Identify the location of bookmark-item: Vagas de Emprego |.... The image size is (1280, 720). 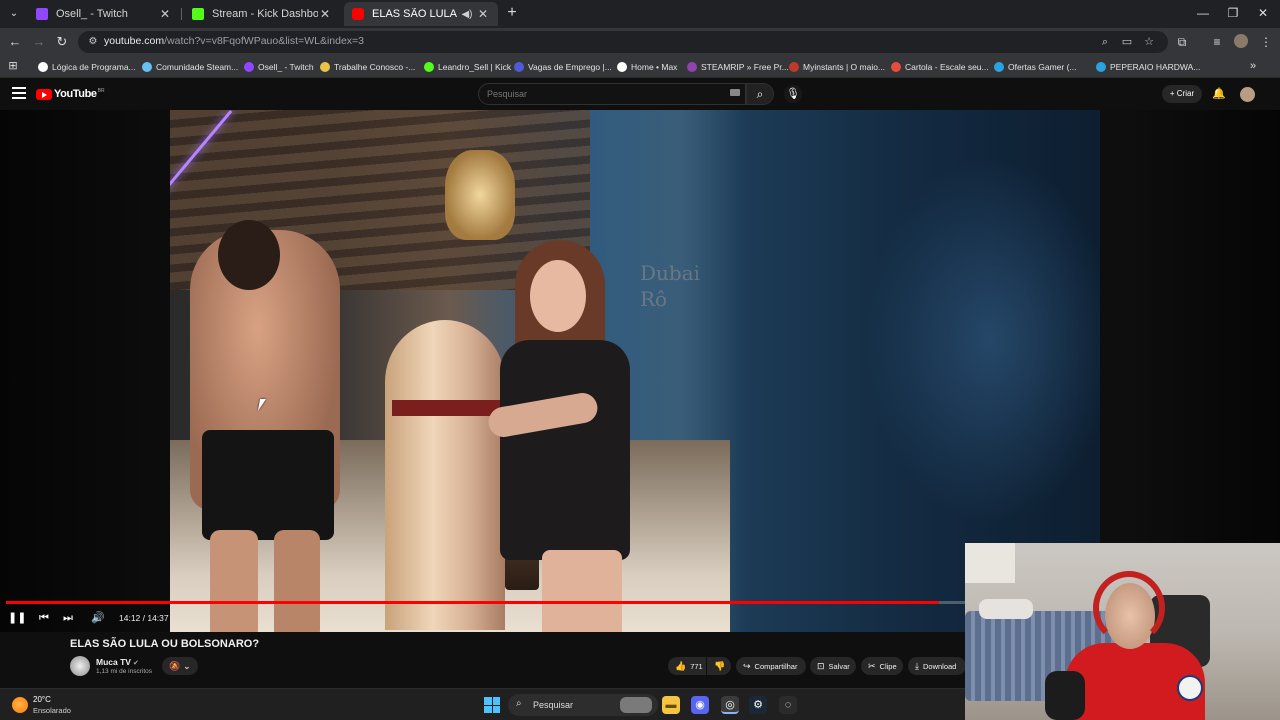
(563, 67).